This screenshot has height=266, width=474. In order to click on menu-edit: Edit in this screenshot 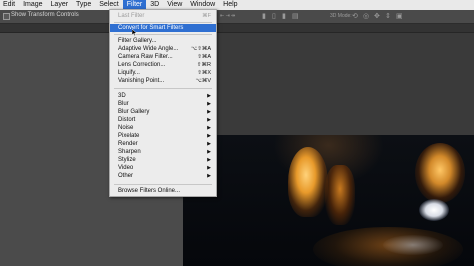, I will do `click(9, 5)`.